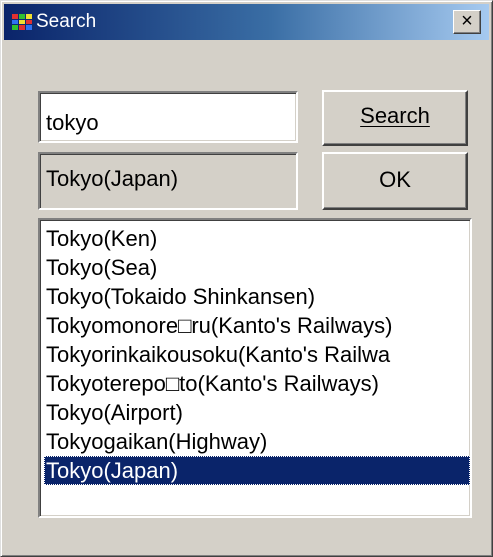 This screenshot has height=557, width=493. Describe the element at coordinates (257, 470) in the screenshot. I see `list-item-selected: Tokyo(Japan)` at that location.